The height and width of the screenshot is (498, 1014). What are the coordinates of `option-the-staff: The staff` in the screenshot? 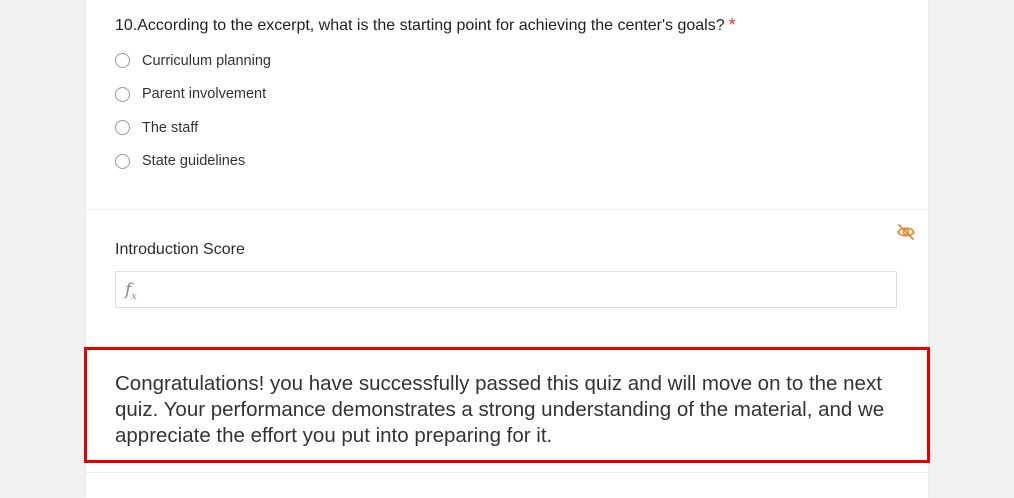 It's located at (193, 128).